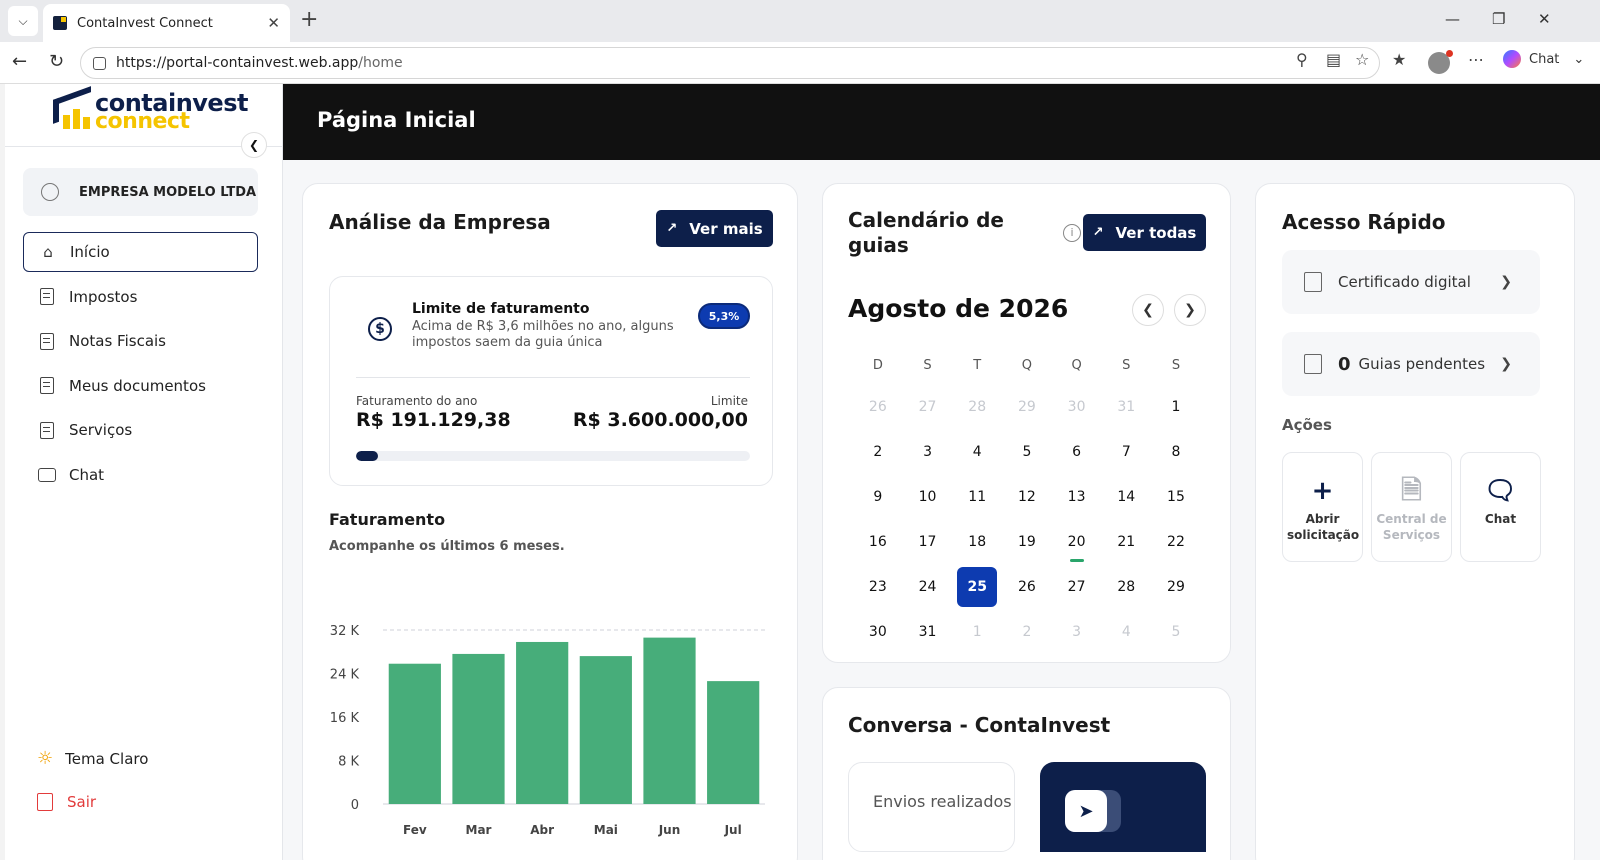 This screenshot has height=860, width=1600. I want to click on calendar-day: 8, so click(1176, 452).